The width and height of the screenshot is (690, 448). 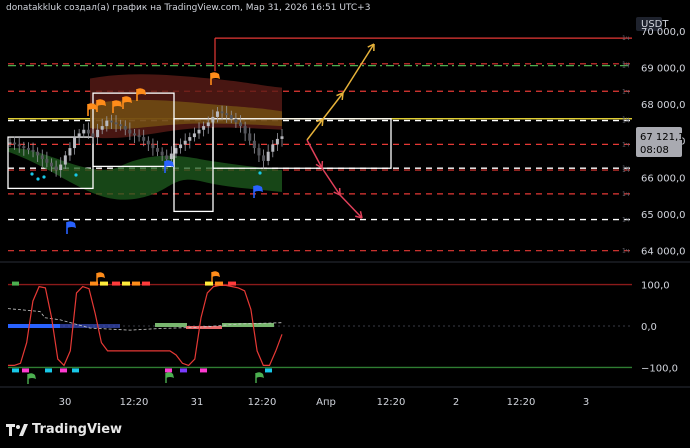 I want to click on osc-hist-blue, so click(x=90, y=326).